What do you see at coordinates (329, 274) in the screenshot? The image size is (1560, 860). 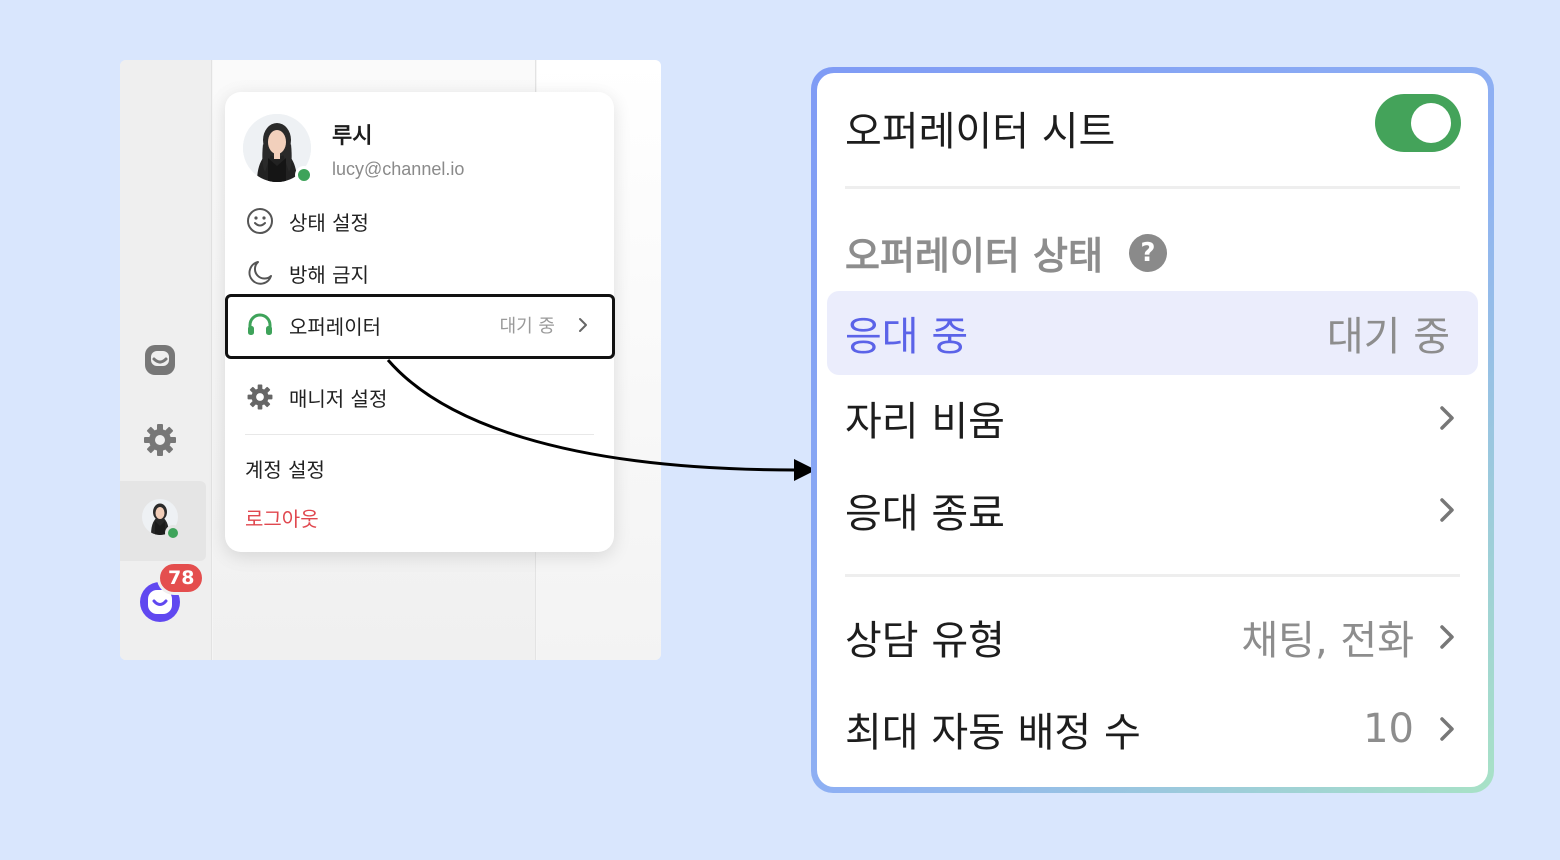 I see `menu-item-label: 방해 금지` at bounding box center [329, 274].